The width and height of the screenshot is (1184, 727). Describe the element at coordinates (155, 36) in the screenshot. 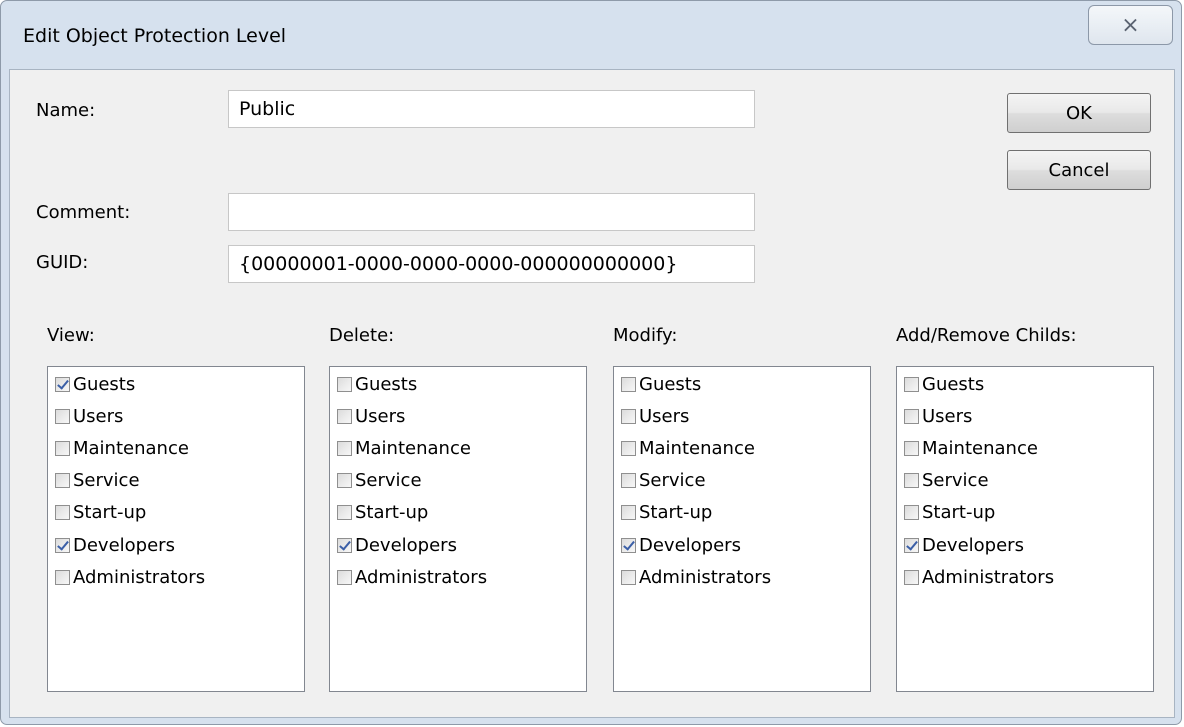

I see `dialog-title: Edit Object Protection Level` at that location.